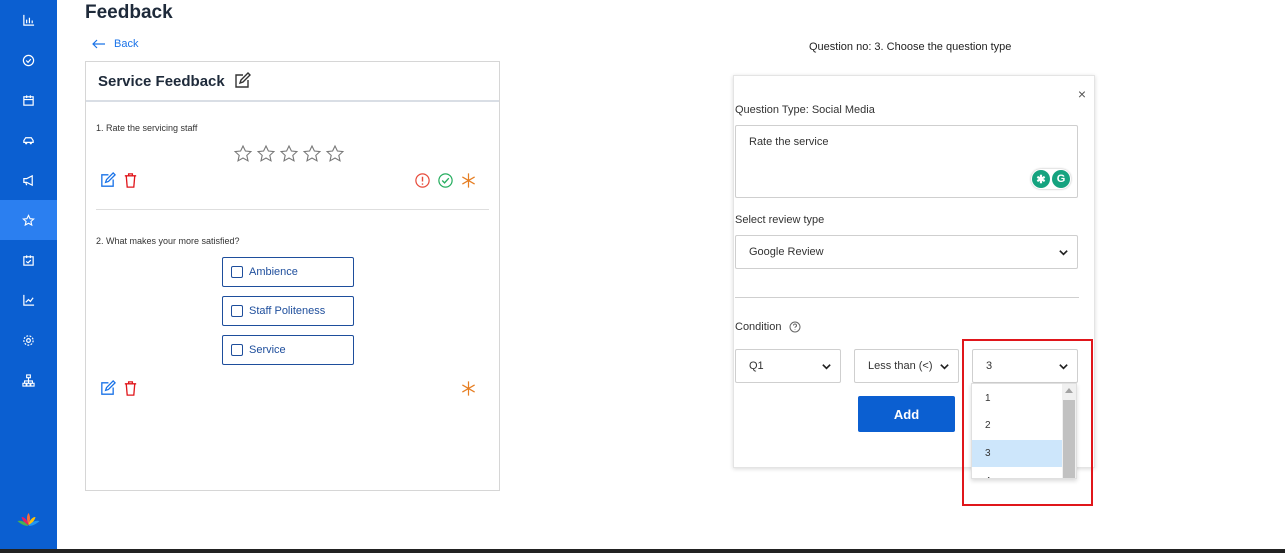  Describe the element at coordinates (119, 388) in the screenshot. I see `question-2-actions` at that location.